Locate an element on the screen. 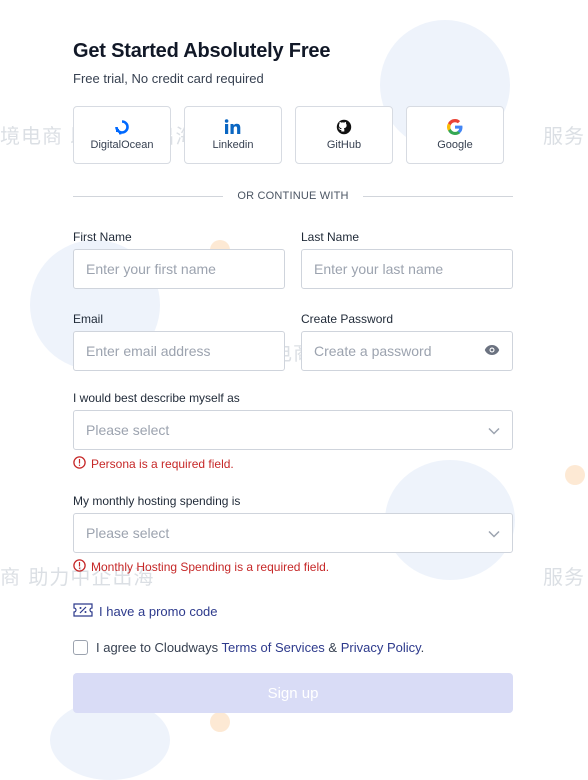 This screenshot has width=588, height=780. google-icon is located at coordinates (455, 127).